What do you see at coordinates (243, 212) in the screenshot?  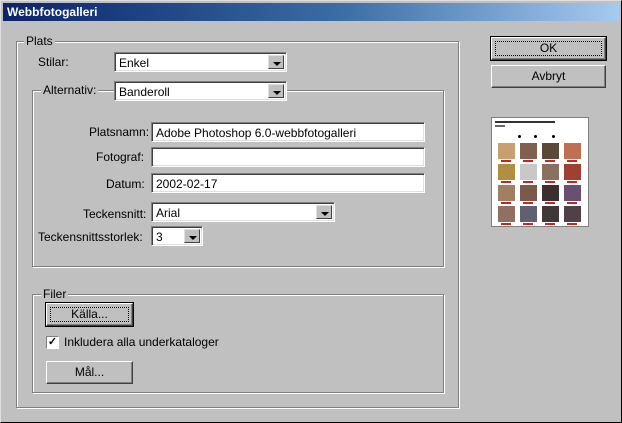 I see `font-select: Arial` at bounding box center [243, 212].